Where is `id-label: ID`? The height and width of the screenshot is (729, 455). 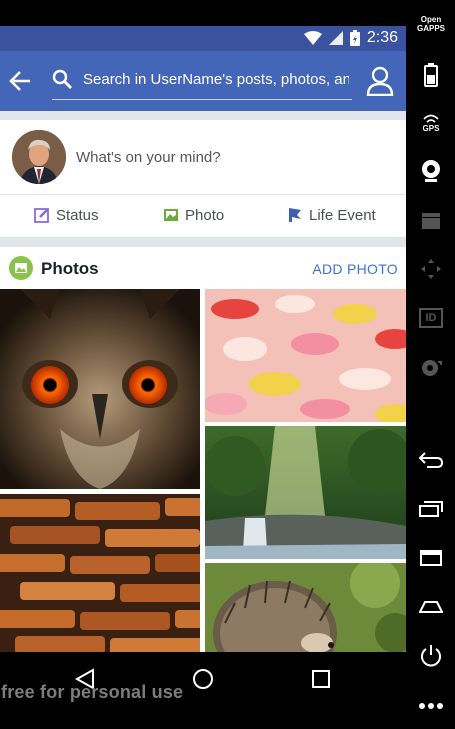
id-label: ID is located at coordinates (431, 318).